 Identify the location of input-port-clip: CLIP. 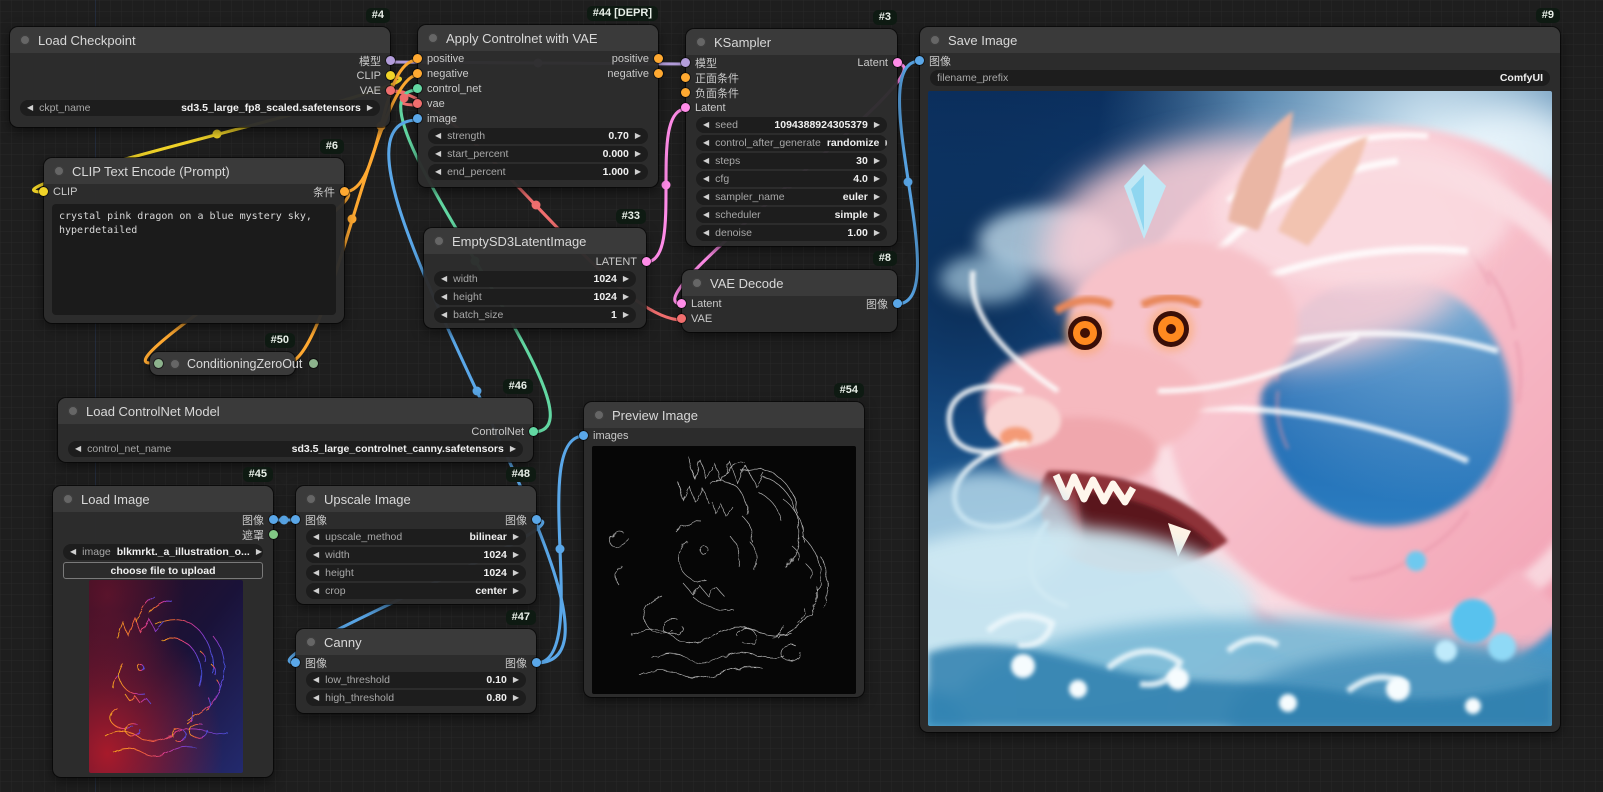
(58, 192).